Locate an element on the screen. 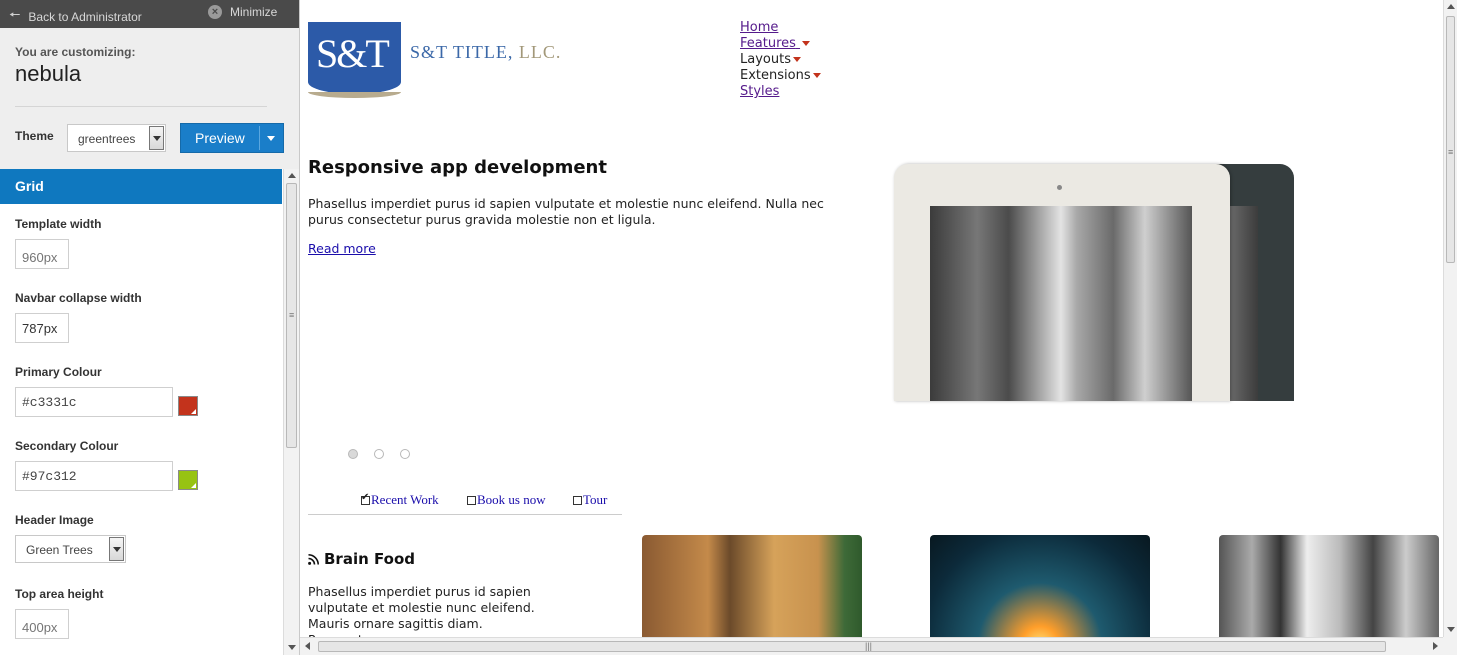  tablet-mockup-image is located at coordinates (1094, 282).